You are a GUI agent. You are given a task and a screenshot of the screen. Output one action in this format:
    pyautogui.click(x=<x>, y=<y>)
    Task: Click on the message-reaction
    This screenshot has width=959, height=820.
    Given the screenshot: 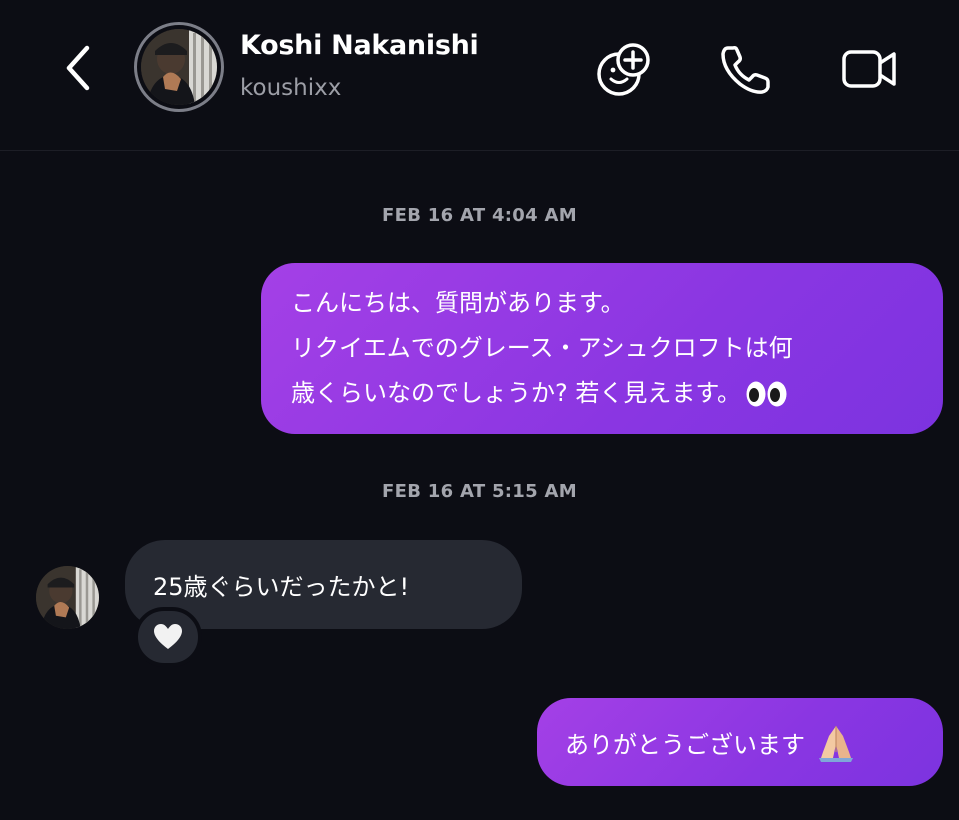 What is the action you would take?
    pyautogui.click(x=168, y=637)
    